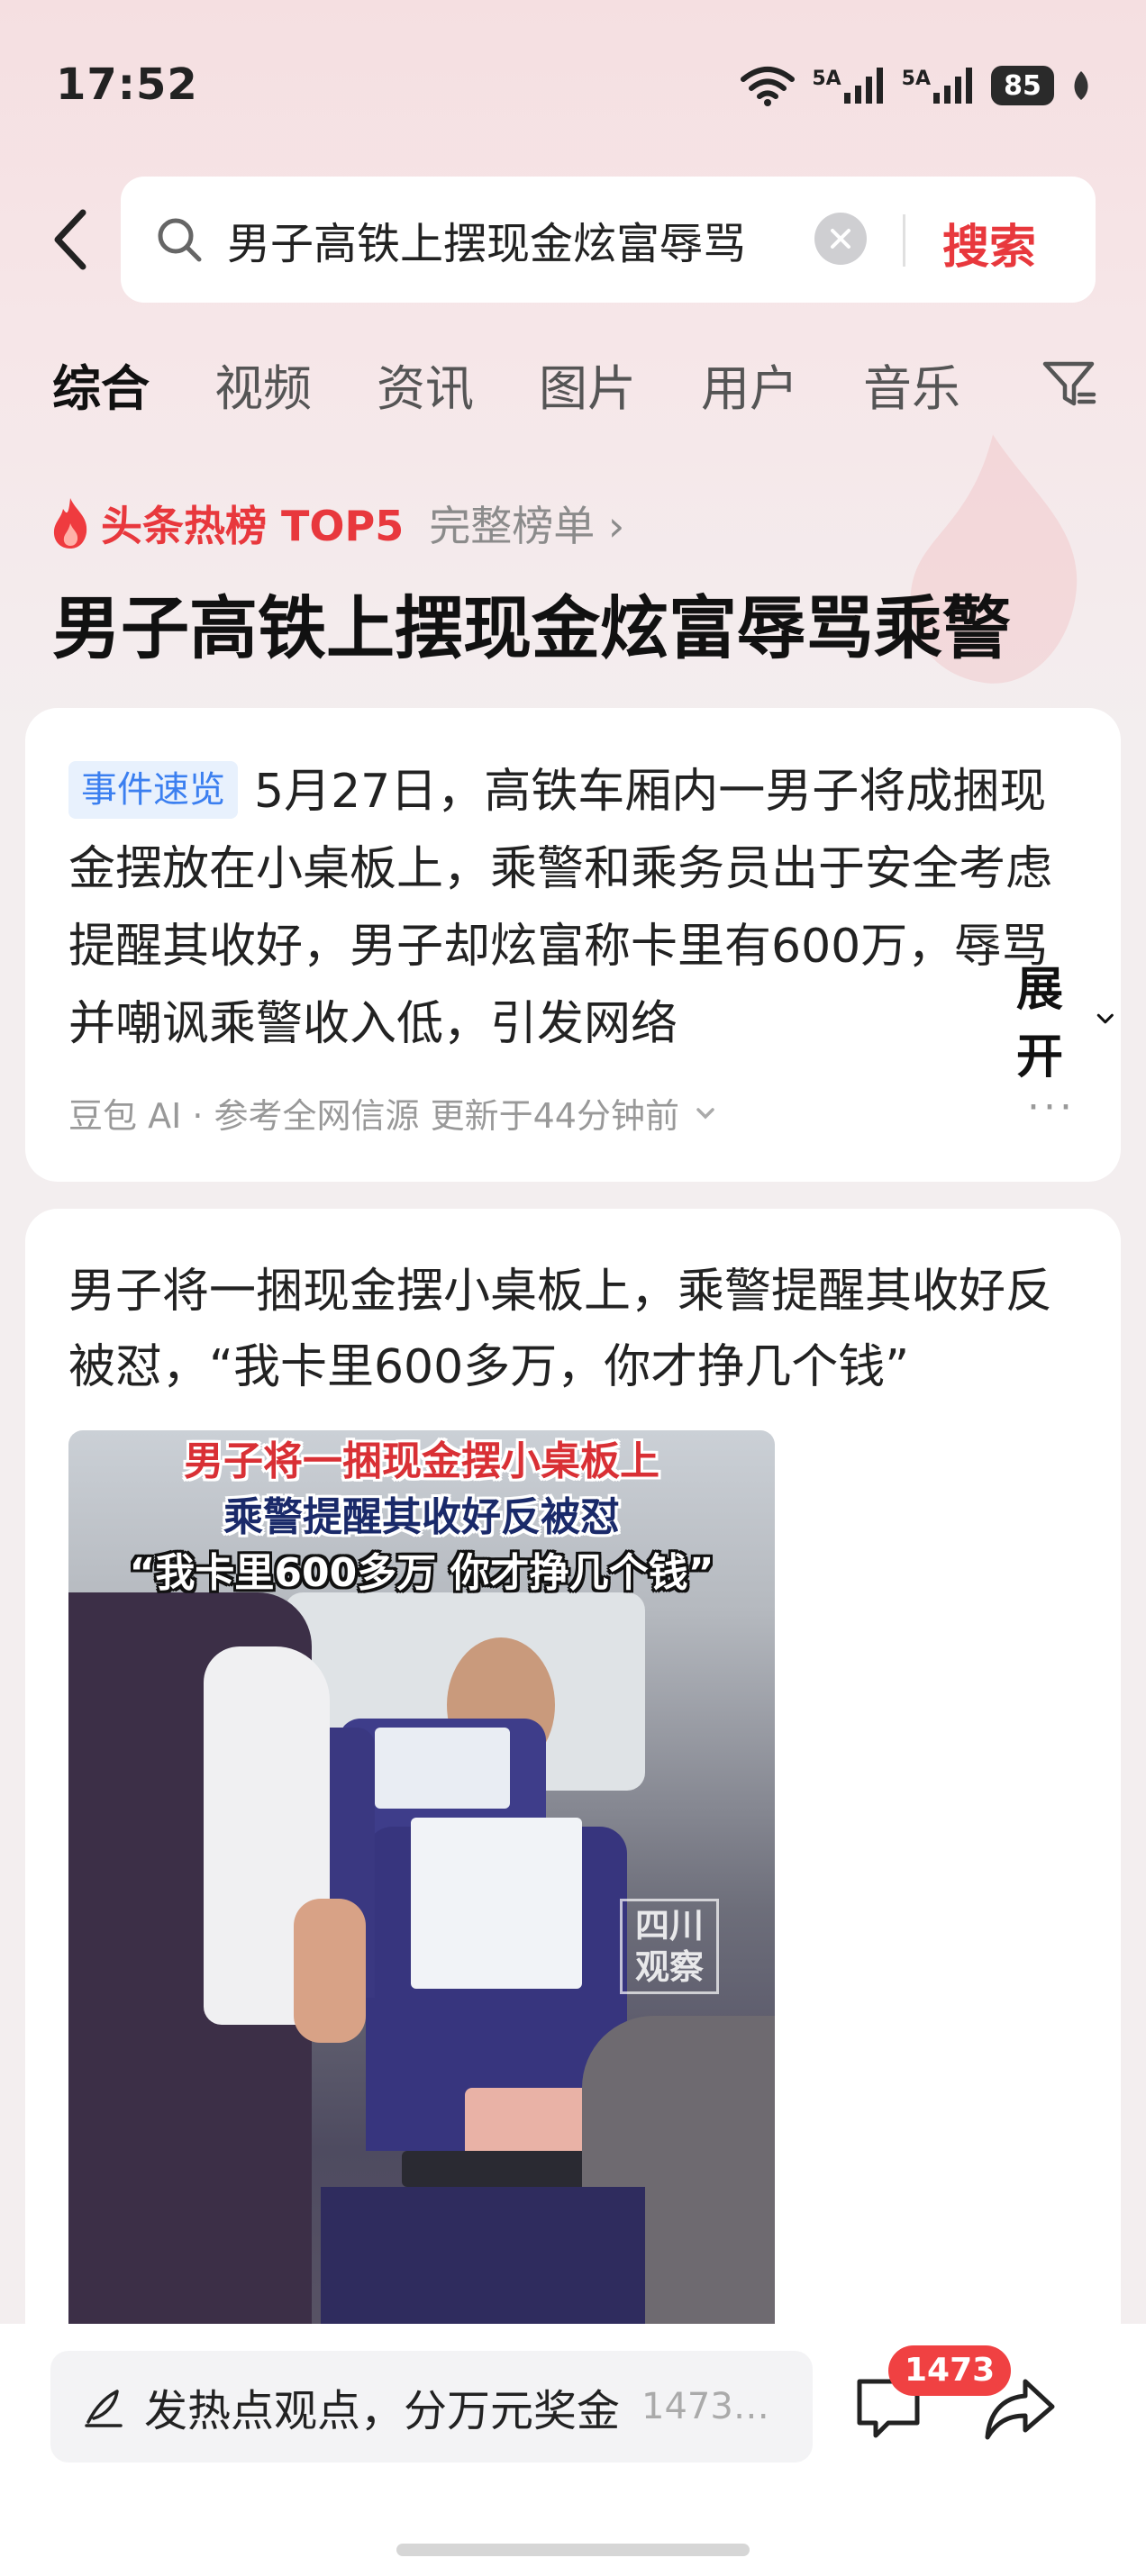 The height and width of the screenshot is (2576, 1146). I want to click on cell-signal-1-label: 5A, so click(826, 79).